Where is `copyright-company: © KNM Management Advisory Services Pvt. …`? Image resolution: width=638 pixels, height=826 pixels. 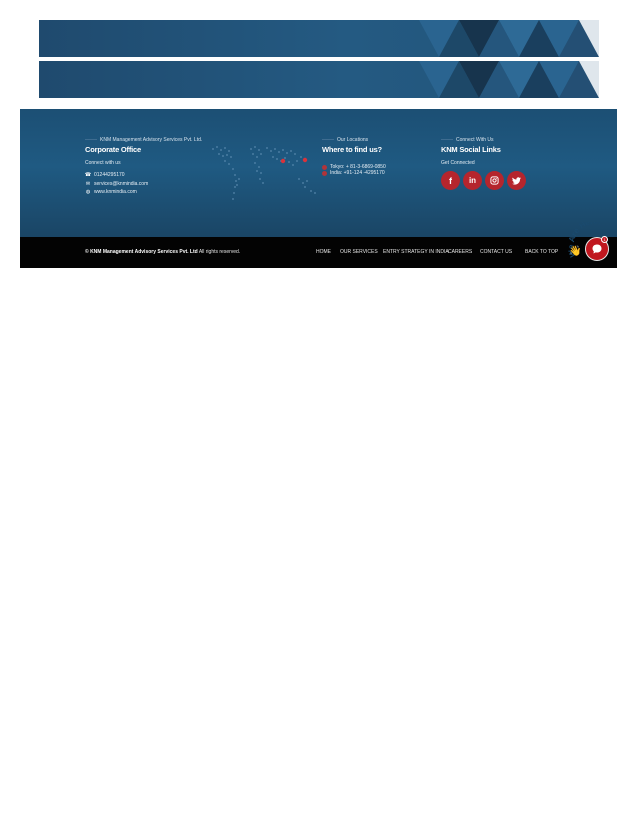 copyright-company: © KNM Management Advisory Services Pvt. … is located at coordinates (141, 252).